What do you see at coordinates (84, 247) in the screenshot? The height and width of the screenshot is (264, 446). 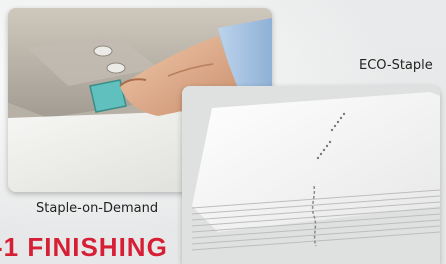 I see `finishing-headline: -1 FINISHING` at bounding box center [84, 247].